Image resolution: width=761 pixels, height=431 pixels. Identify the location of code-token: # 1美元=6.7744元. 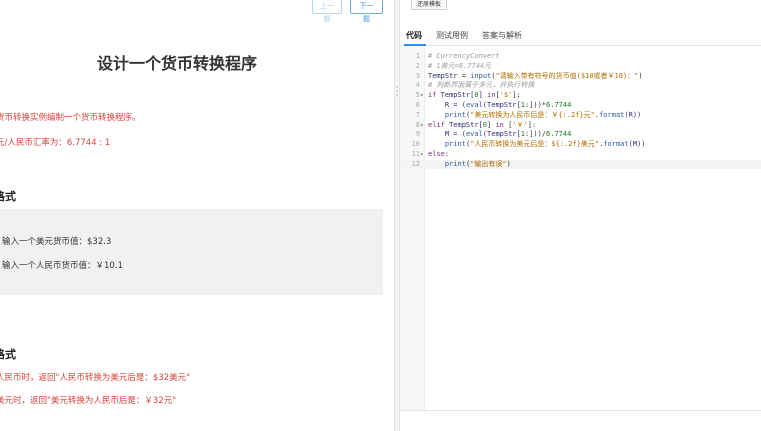
(460, 65).